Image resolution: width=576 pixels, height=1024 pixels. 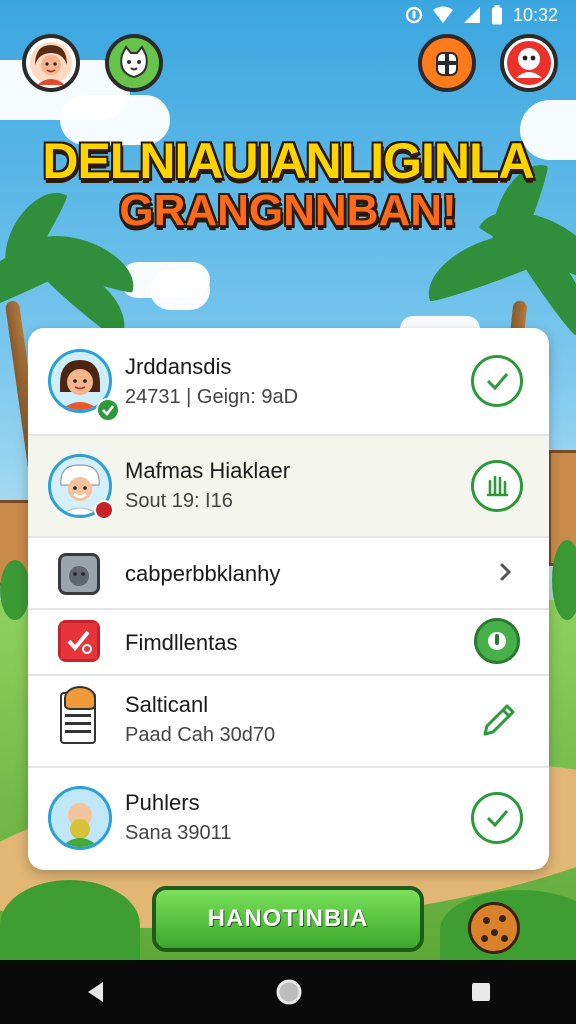 I want to click on player-avatar-icon, so click(x=51, y=63).